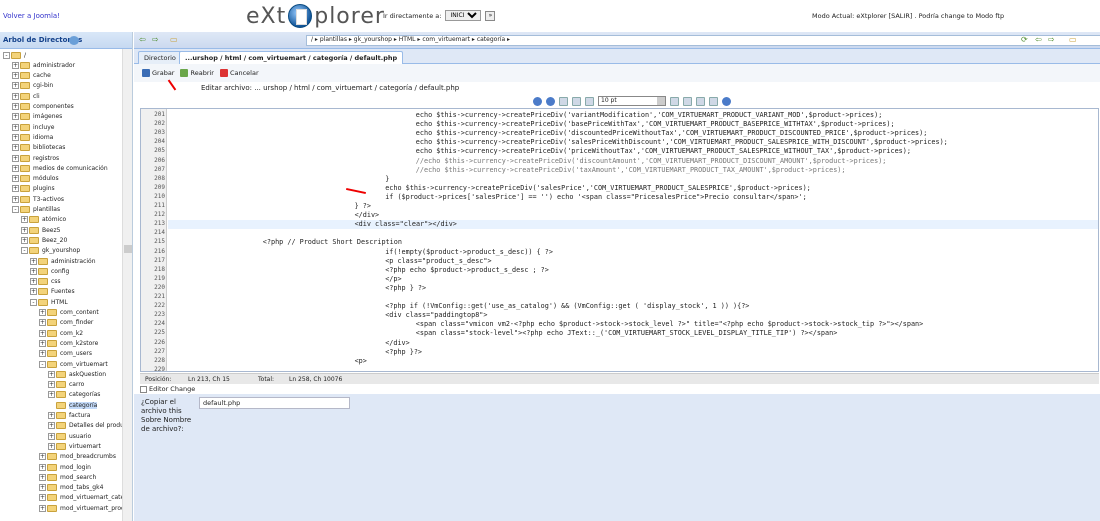  Describe the element at coordinates (71, 488) in the screenshot. I see `tree-item: + mod_tabs_gk4` at that location.